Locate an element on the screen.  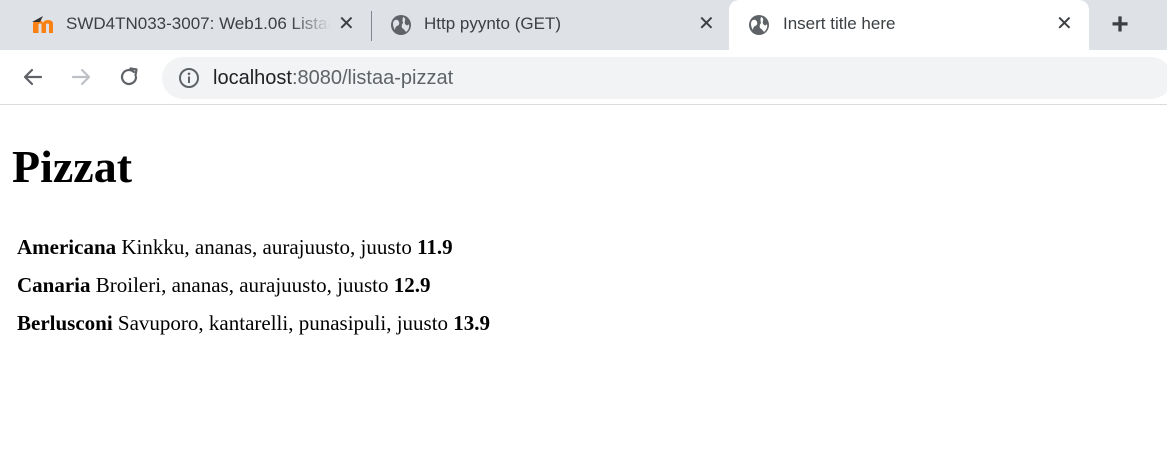
pizza-name: Berlusconi is located at coordinates (65, 323).